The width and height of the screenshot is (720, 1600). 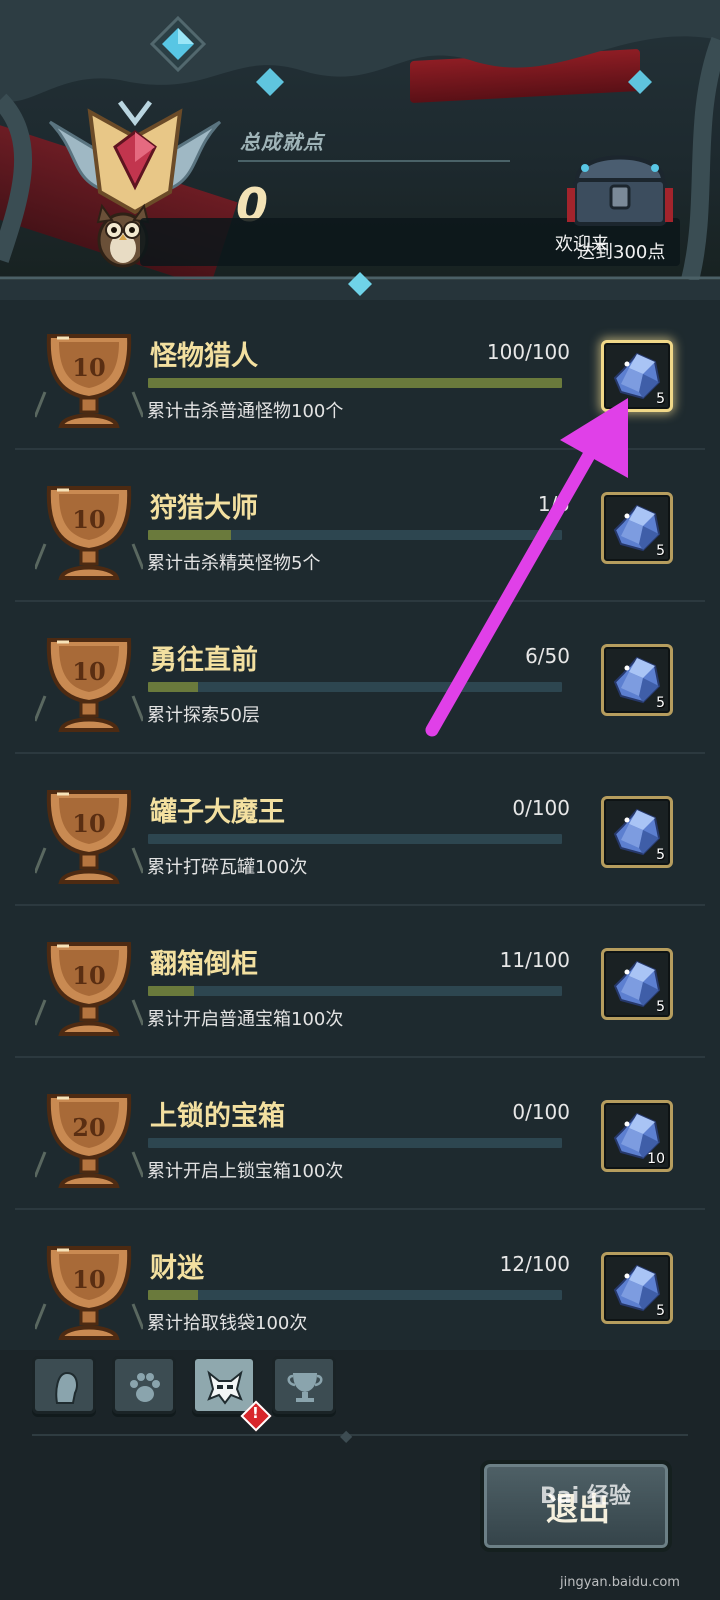 What do you see at coordinates (203, 715) in the screenshot?
I see `achievement-description: 累计探索50层` at bounding box center [203, 715].